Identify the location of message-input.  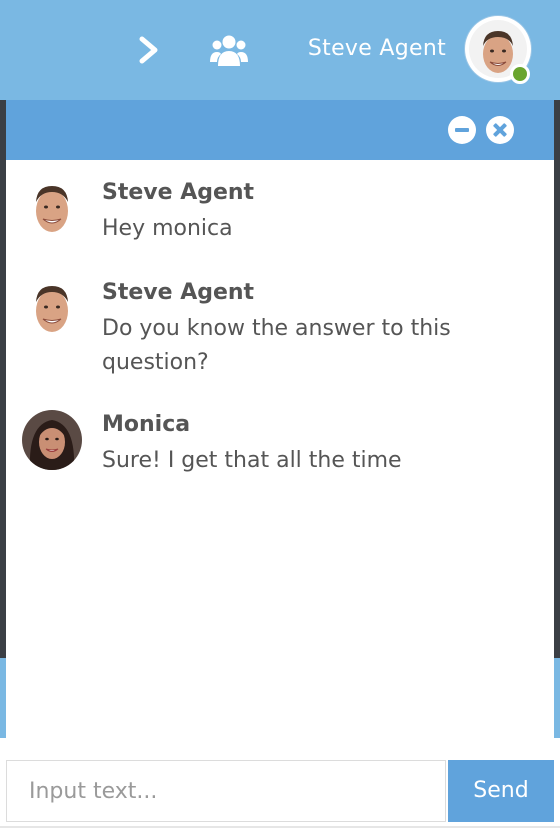
(226, 791).